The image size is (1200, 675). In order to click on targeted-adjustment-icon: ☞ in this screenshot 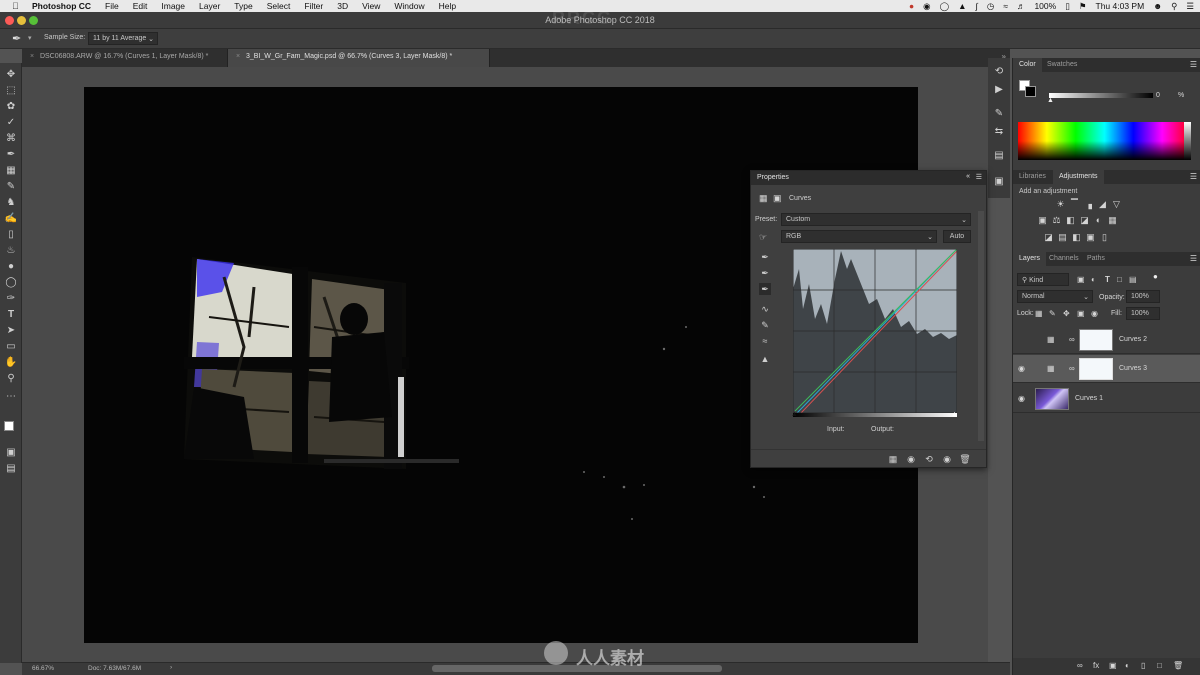, I will do `click(763, 237)`.